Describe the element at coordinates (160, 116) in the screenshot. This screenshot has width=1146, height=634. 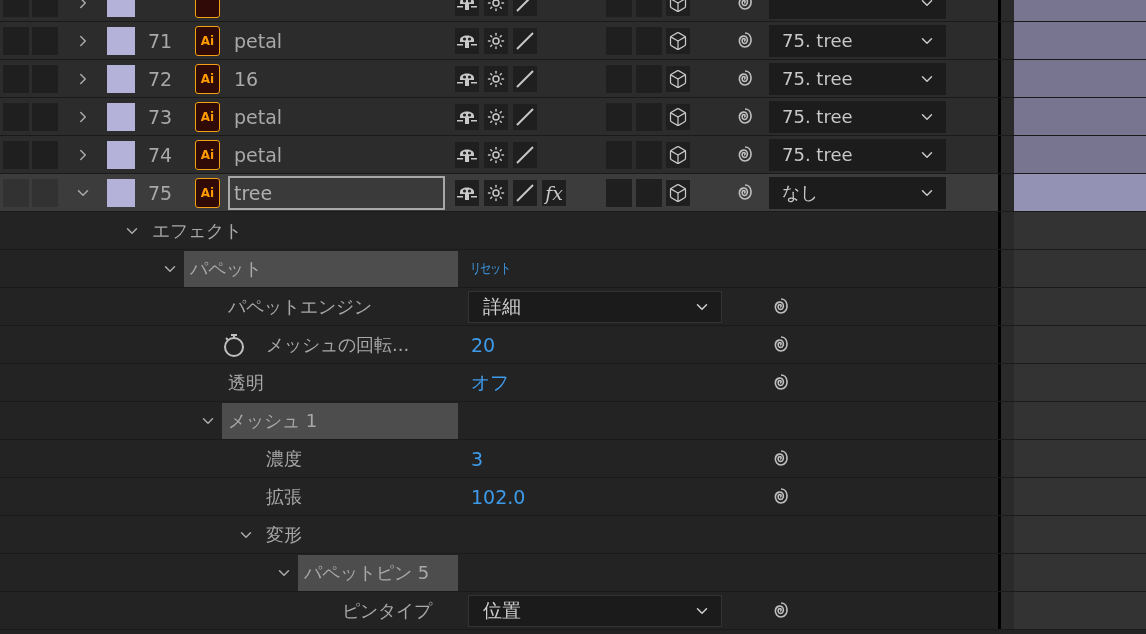
I see `layer-number: 73` at that location.